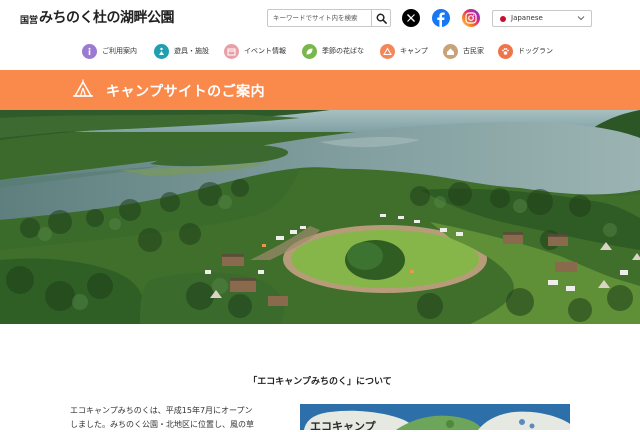 This screenshot has width=640, height=432. I want to click on nav-item-events: イベント情報, so click(255, 51).